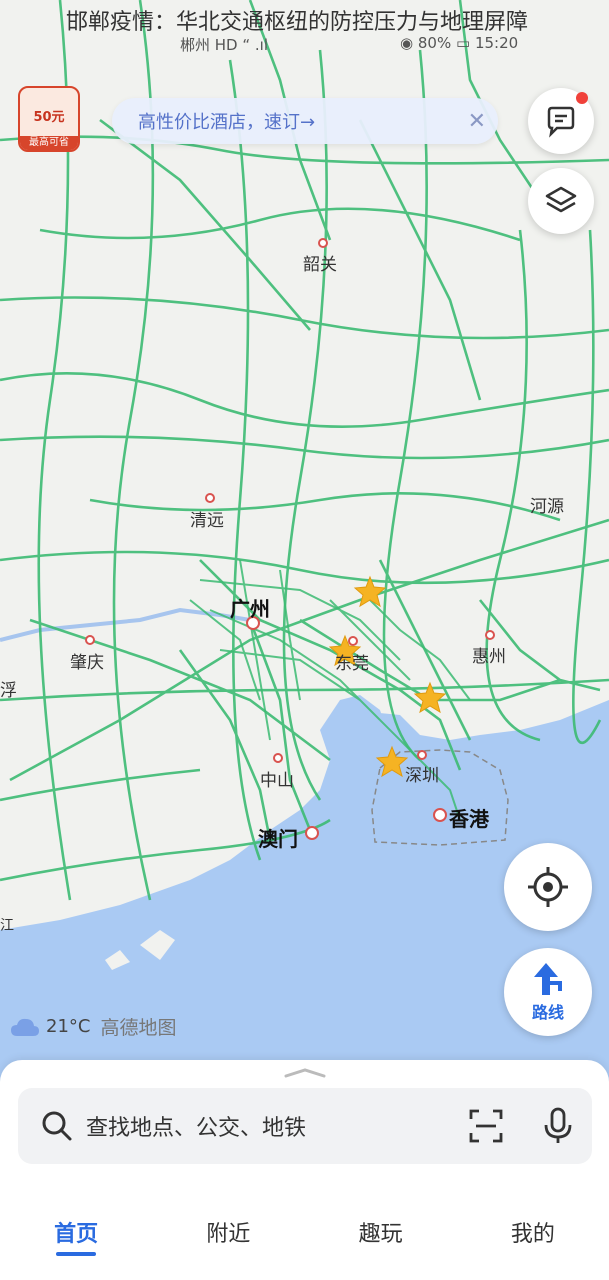 This screenshot has height=1280, width=609. What do you see at coordinates (277, 778) in the screenshot?
I see `city-label-zhongshan: 中山` at bounding box center [277, 778].